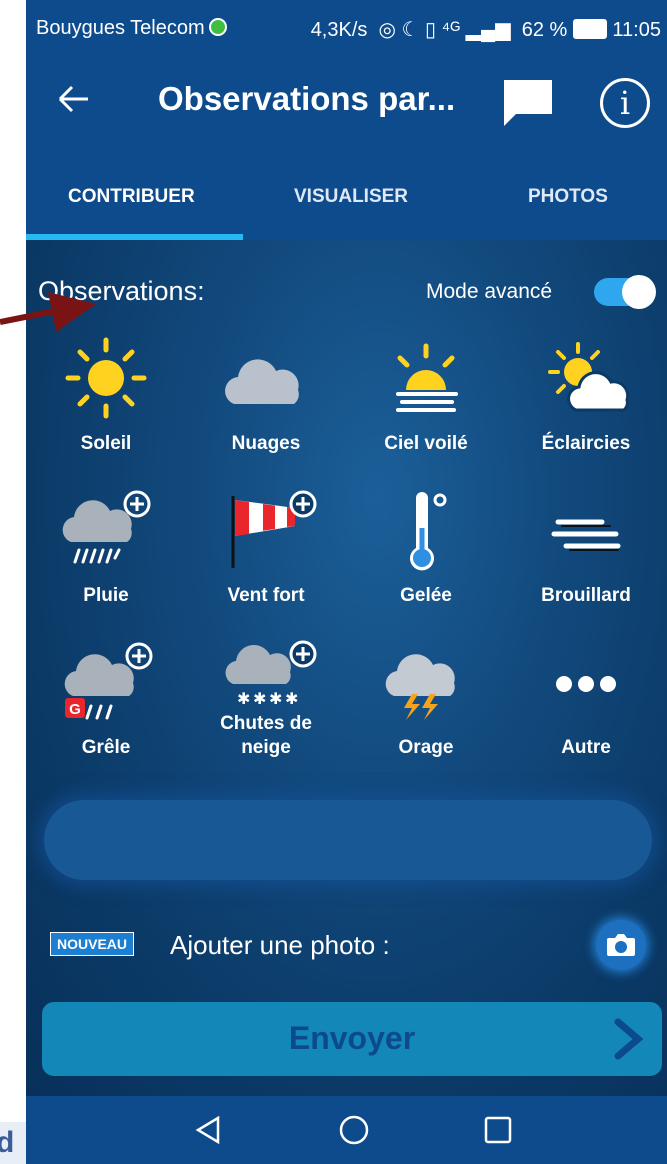 This screenshot has width=667, height=1164. What do you see at coordinates (586, 443) in the screenshot?
I see `obs-label: Éclaircies` at bounding box center [586, 443].